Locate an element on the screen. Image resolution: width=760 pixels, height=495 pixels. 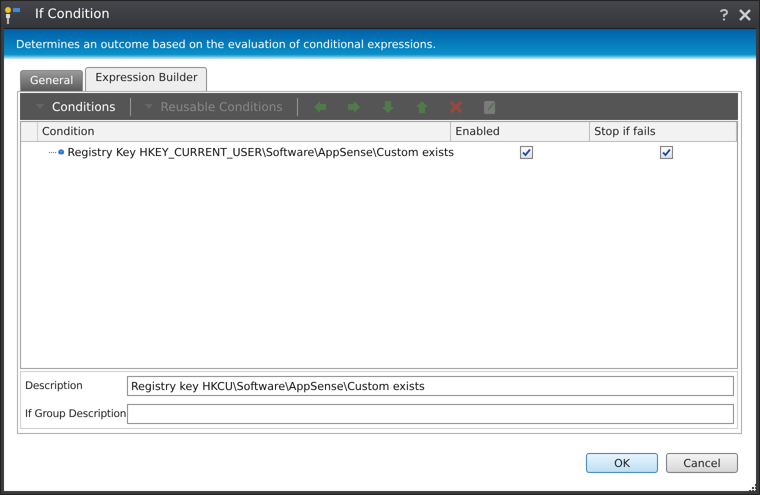
stop-if-fails-checkbox is located at coordinates (666, 152).